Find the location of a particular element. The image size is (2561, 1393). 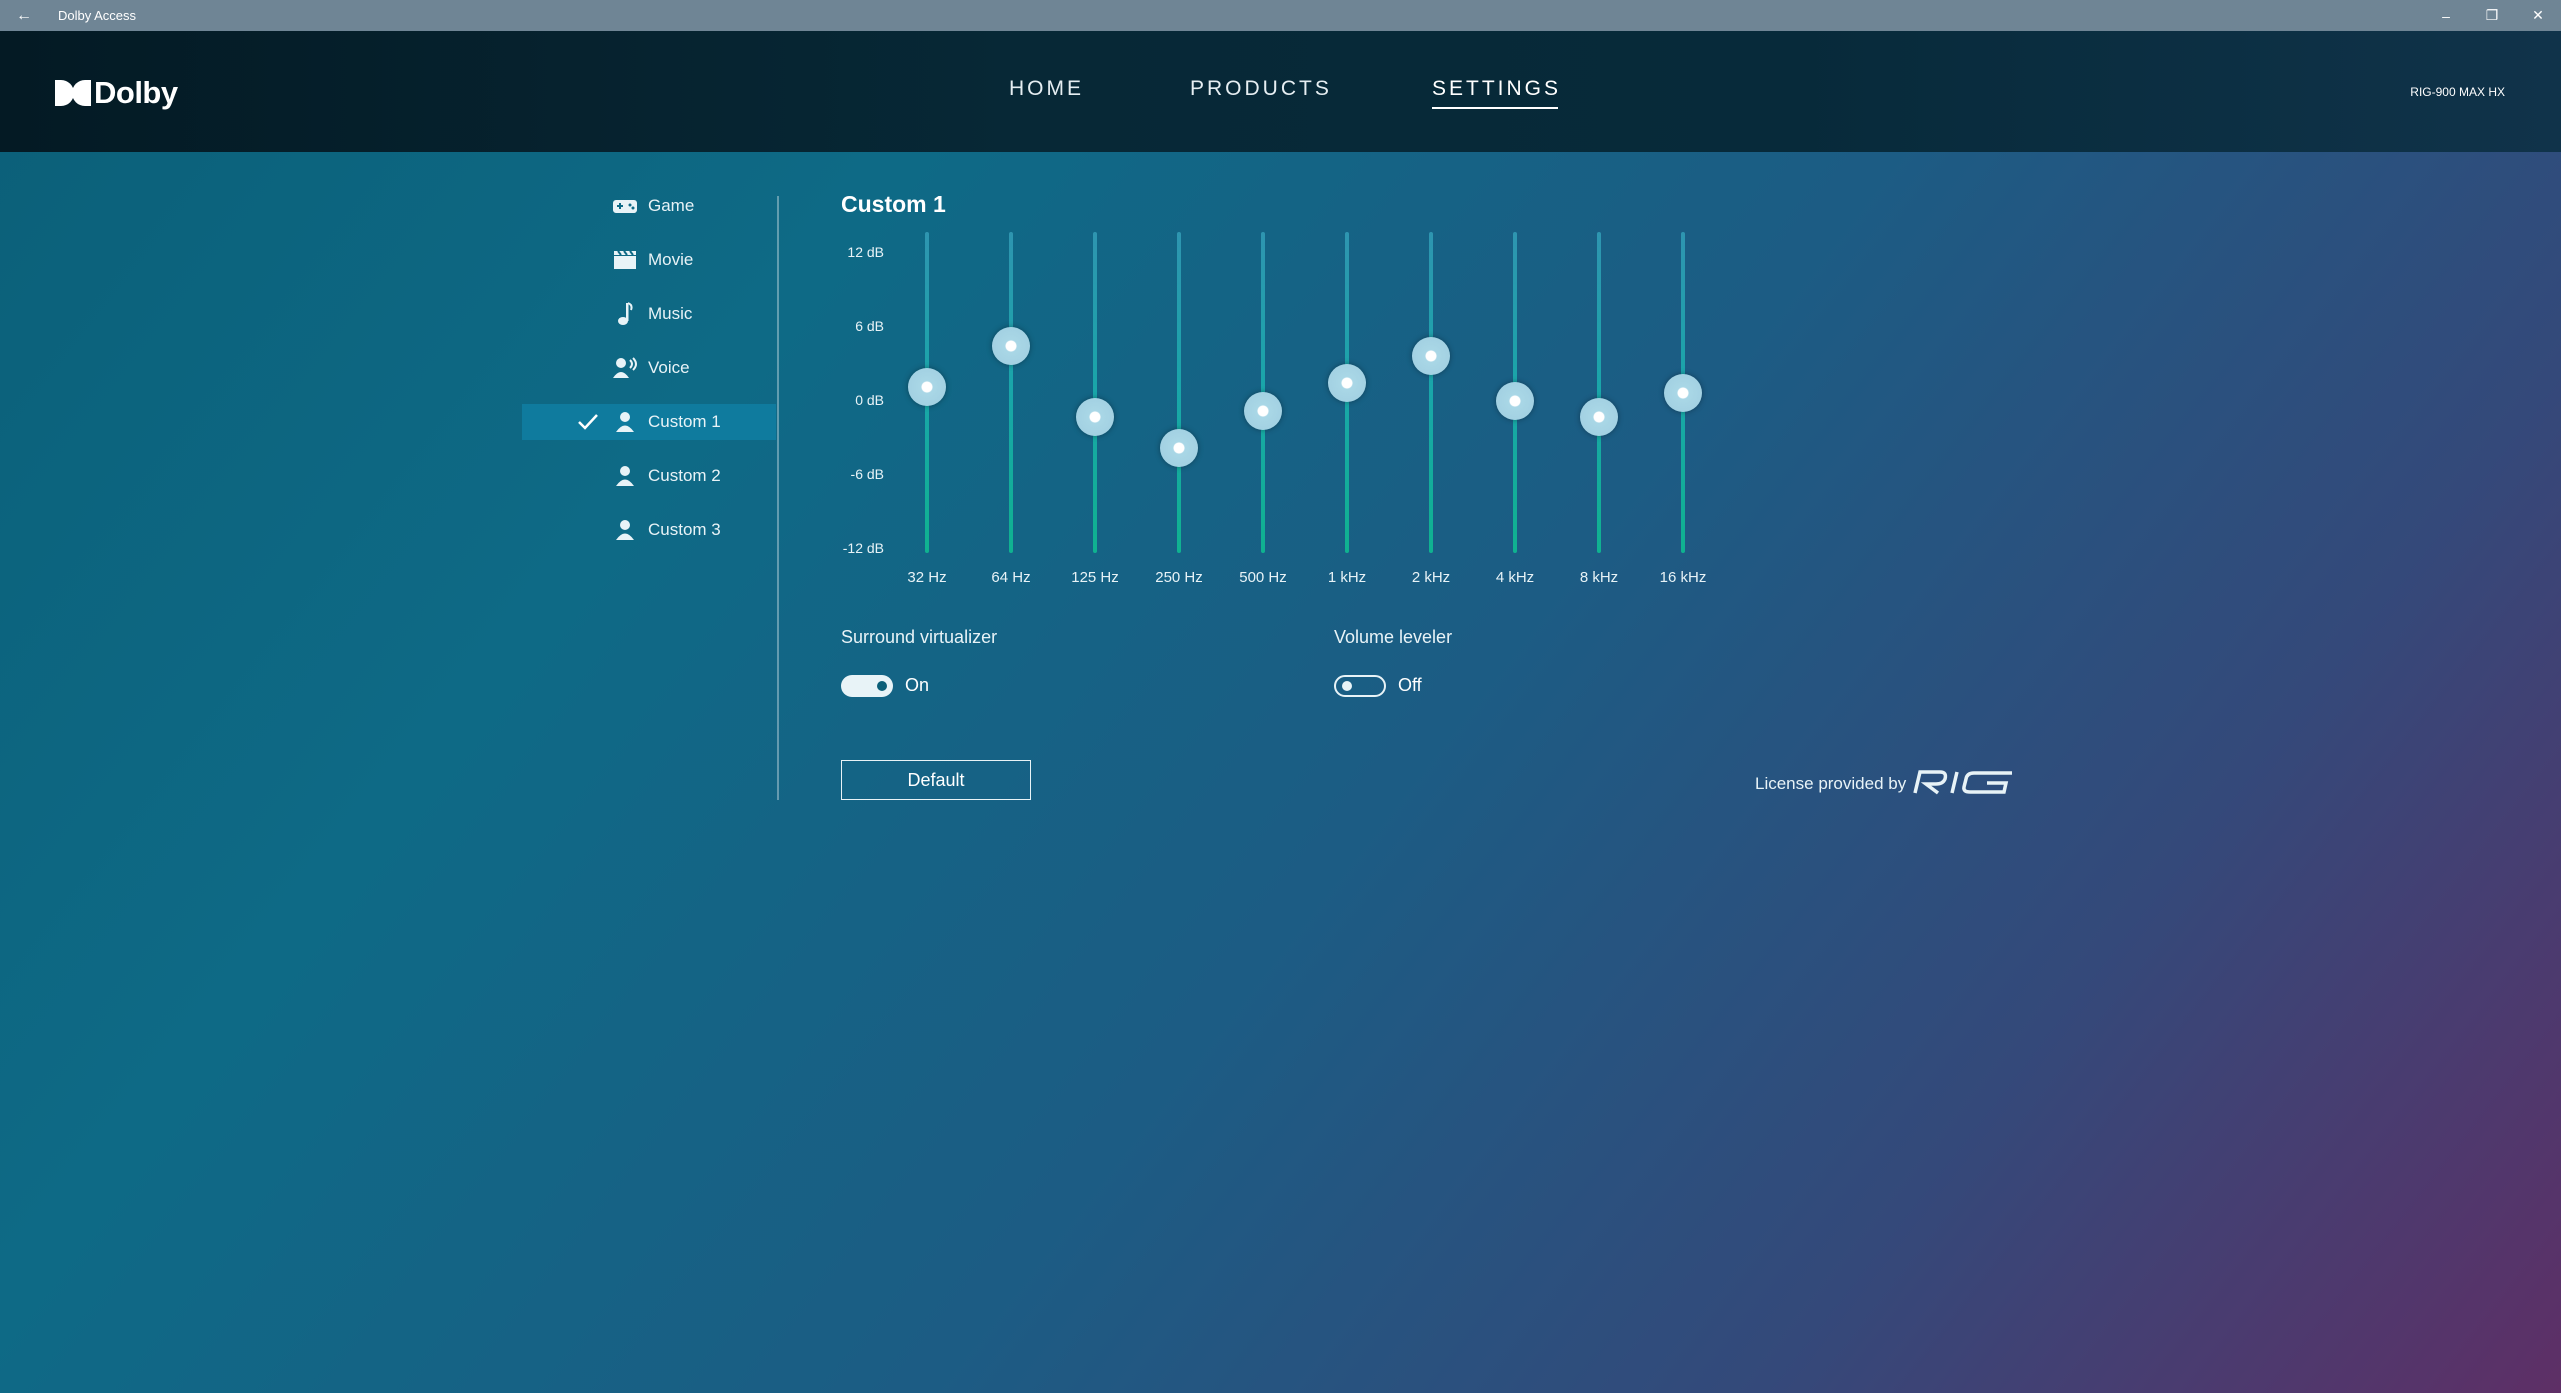

rig-logo is located at coordinates (1967, 782).